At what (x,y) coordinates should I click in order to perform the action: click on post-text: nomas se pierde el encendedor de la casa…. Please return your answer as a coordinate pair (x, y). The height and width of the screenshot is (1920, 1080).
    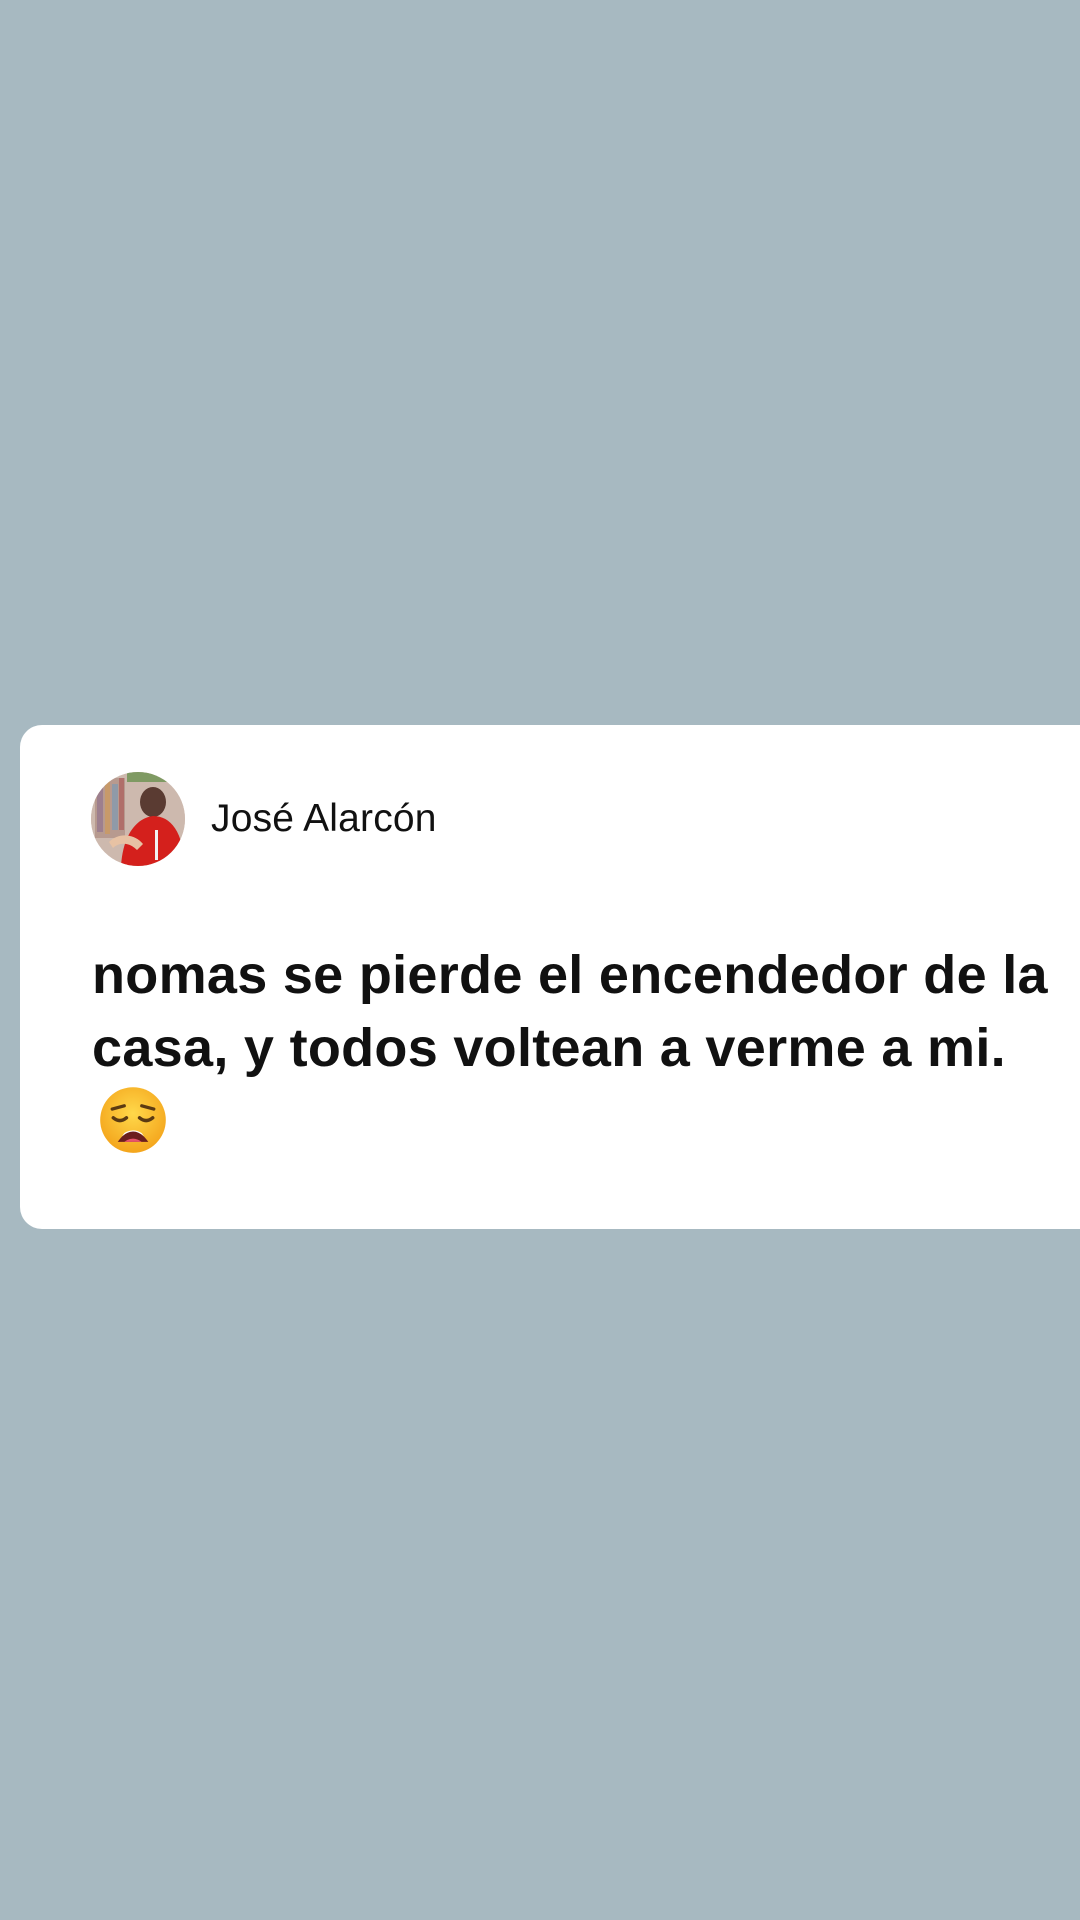
    Looking at the image, I should click on (572, 1050).